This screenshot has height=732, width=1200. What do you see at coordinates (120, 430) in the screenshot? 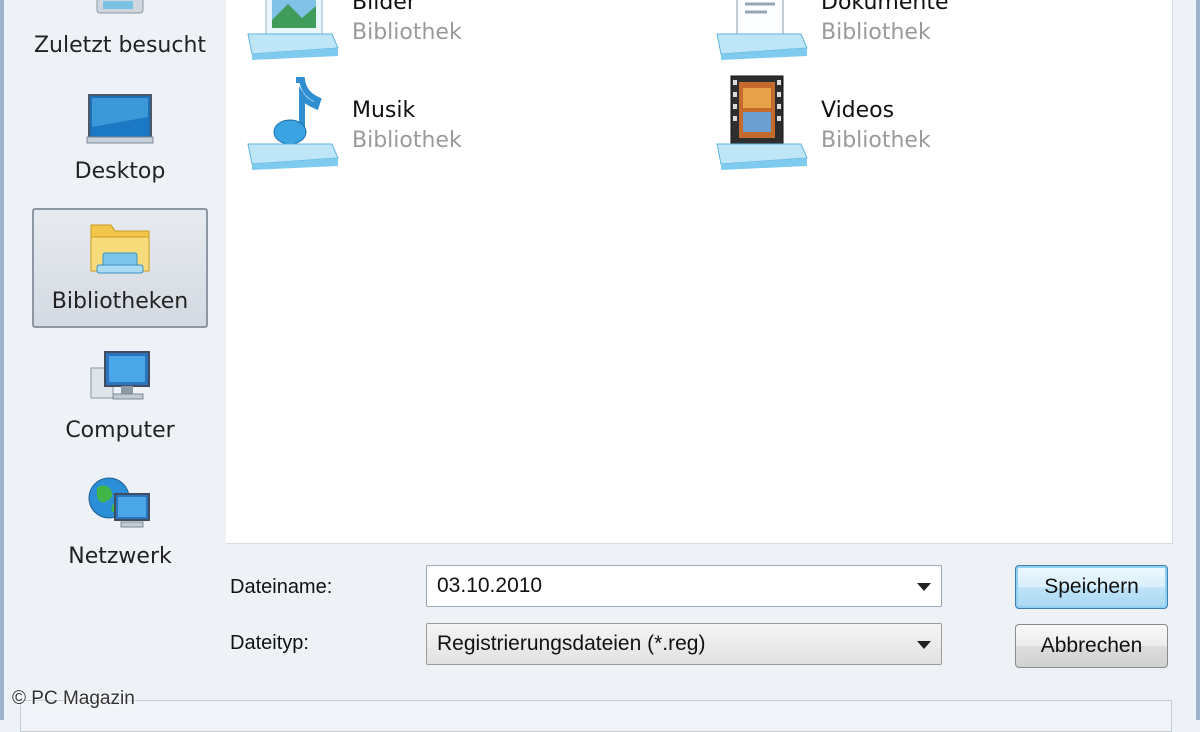
I see `sidebar-item-label: Computer` at bounding box center [120, 430].